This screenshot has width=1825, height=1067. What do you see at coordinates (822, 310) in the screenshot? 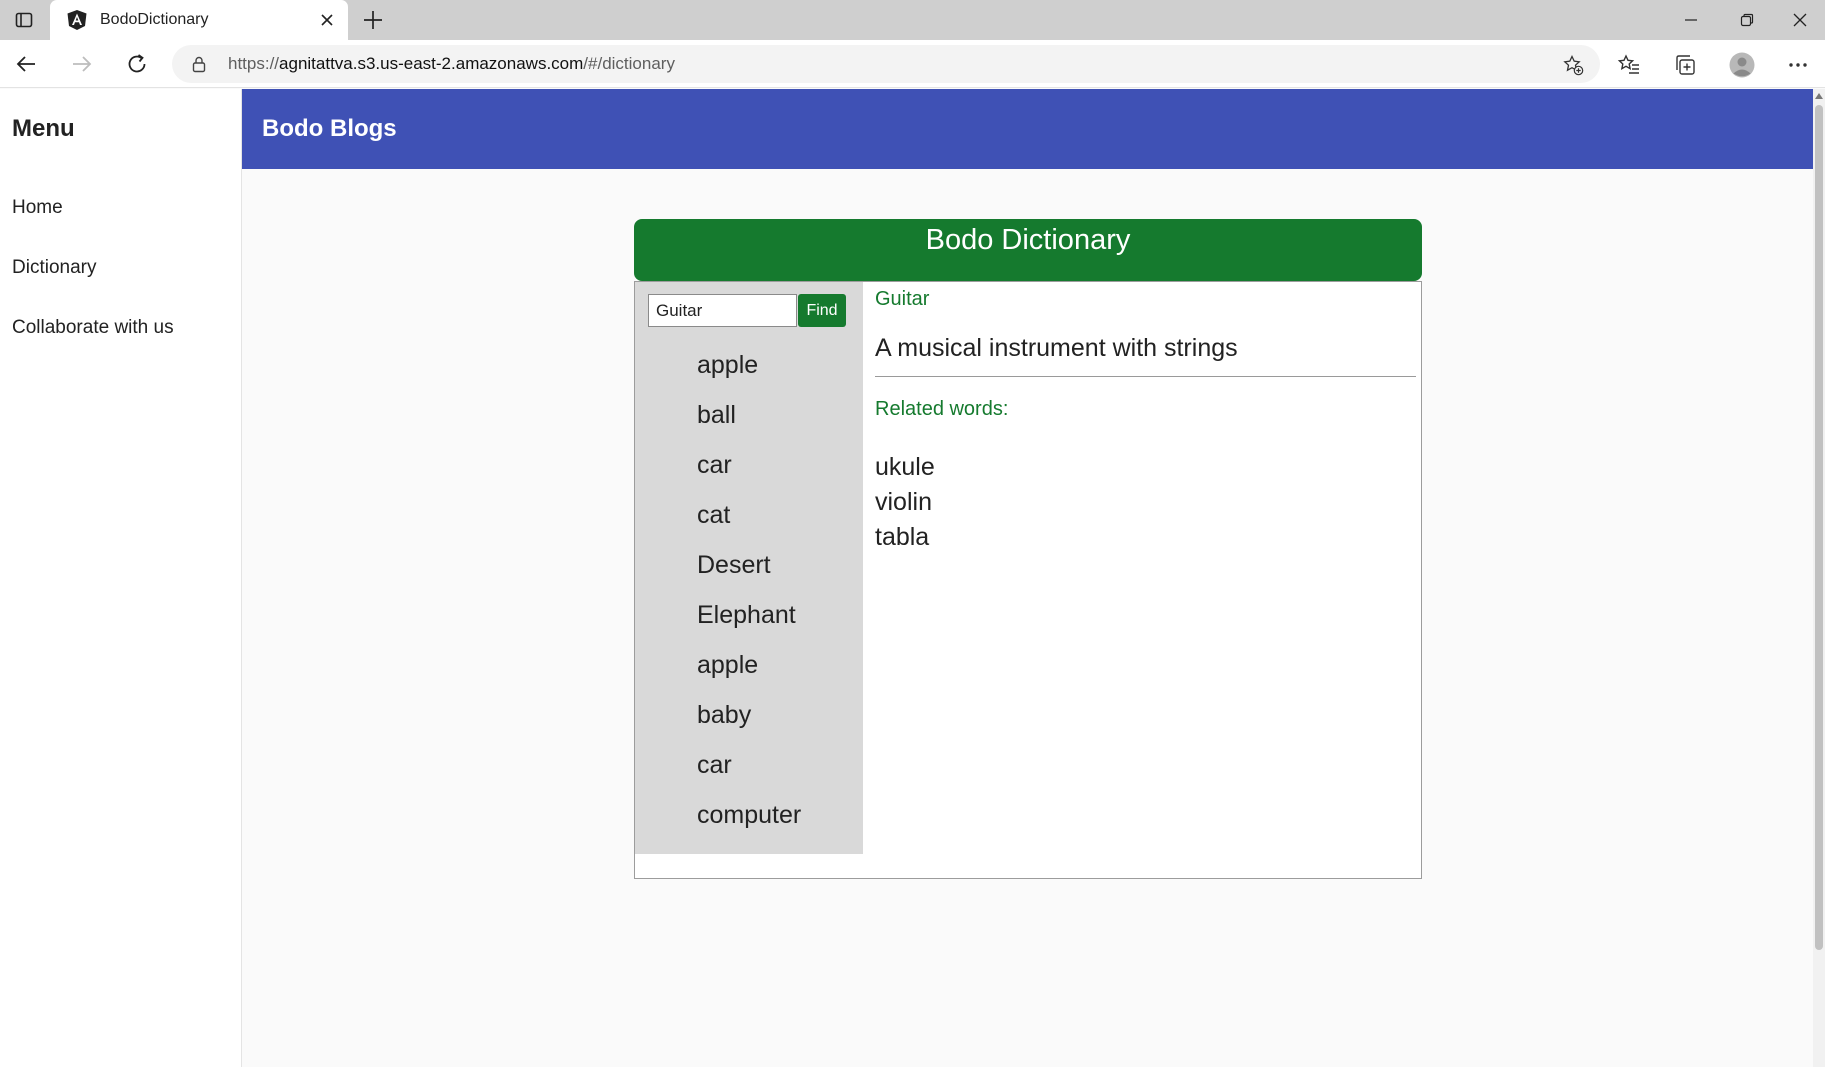
I see `find-button: Find` at bounding box center [822, 310].